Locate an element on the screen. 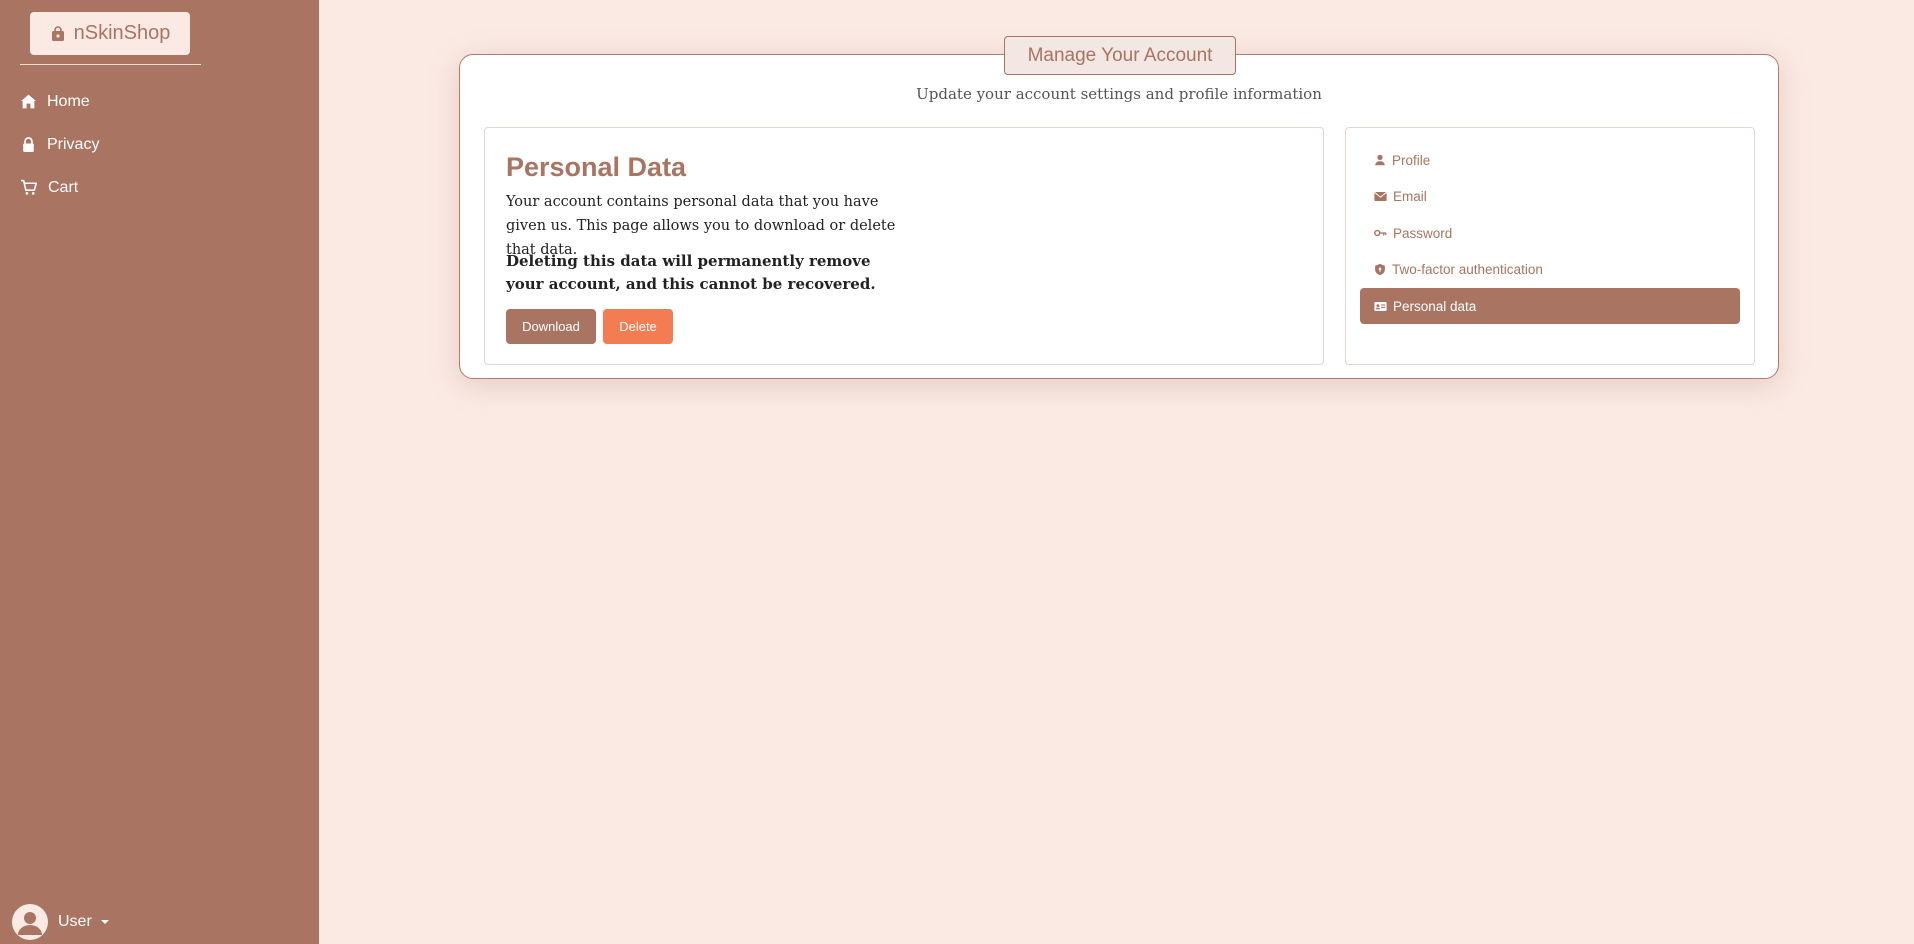 This screenshot has height=944, width=1914. brand-name: nSkinShop is located at coordinates (122, 33).